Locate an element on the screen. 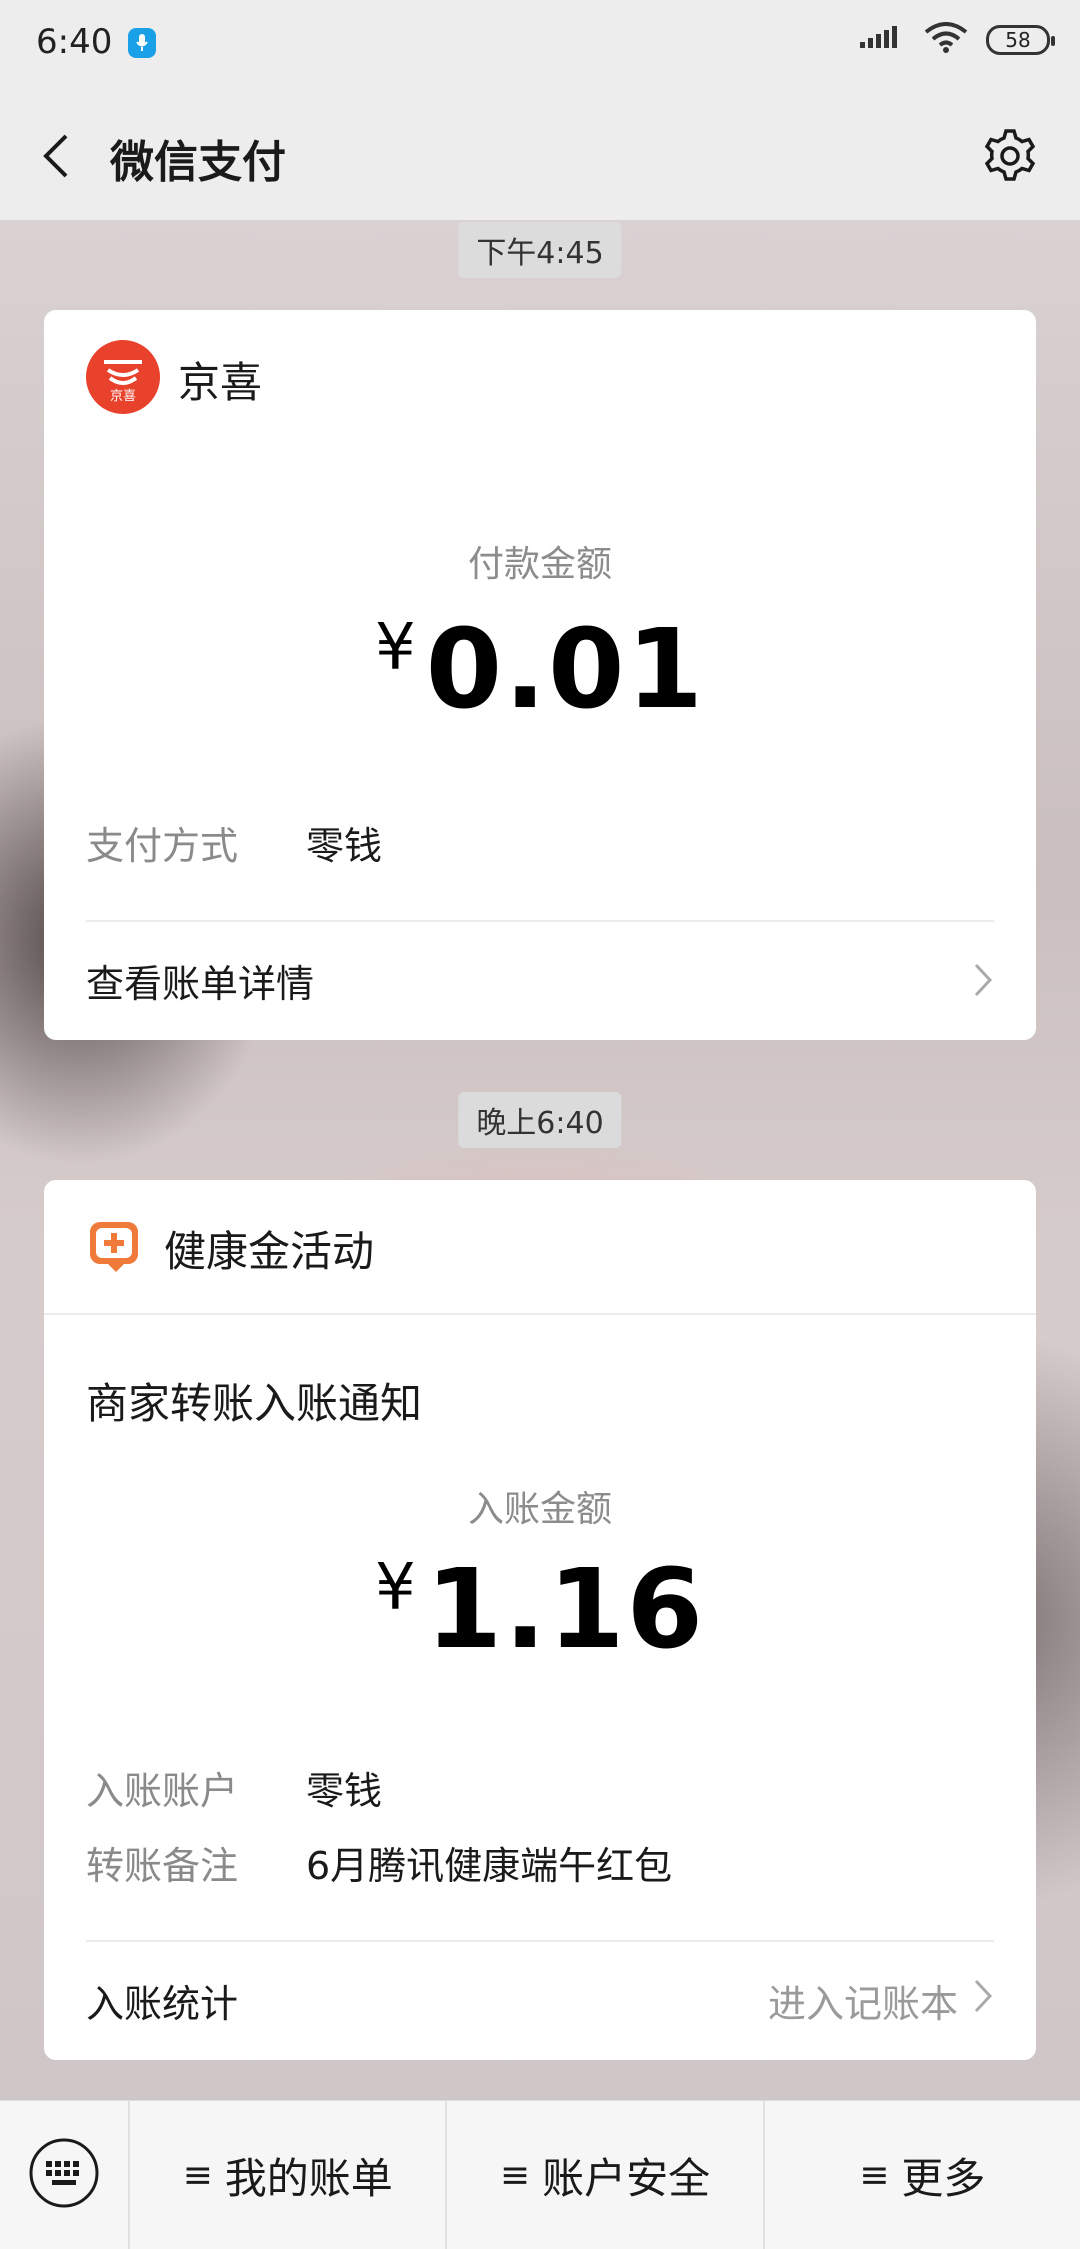  receiving-account-row: 入账账户 零钱 is located at coordinates (234, 1787).